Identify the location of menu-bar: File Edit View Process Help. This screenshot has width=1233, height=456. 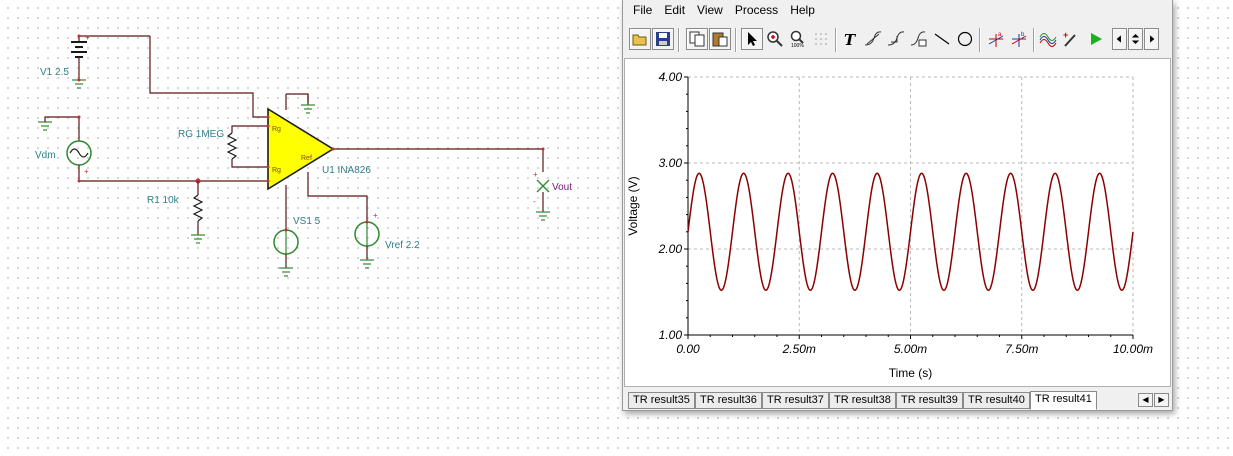
(897, 10).